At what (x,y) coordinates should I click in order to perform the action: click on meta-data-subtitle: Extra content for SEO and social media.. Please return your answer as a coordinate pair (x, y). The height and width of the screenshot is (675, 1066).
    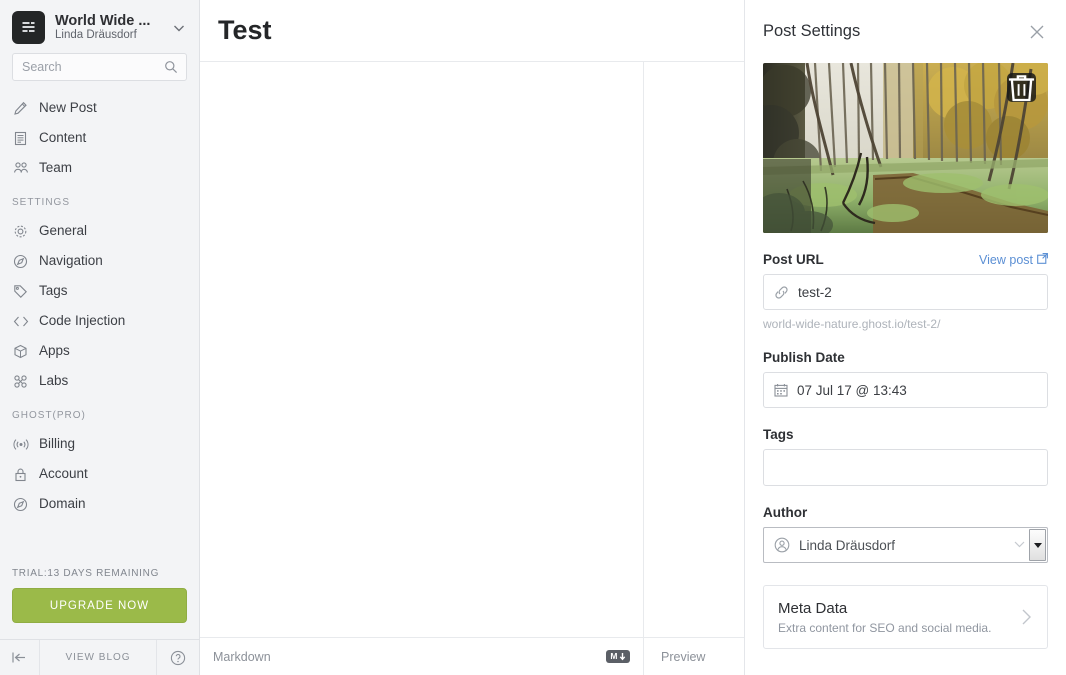
    Looking at the image, I should click on (885, 627).